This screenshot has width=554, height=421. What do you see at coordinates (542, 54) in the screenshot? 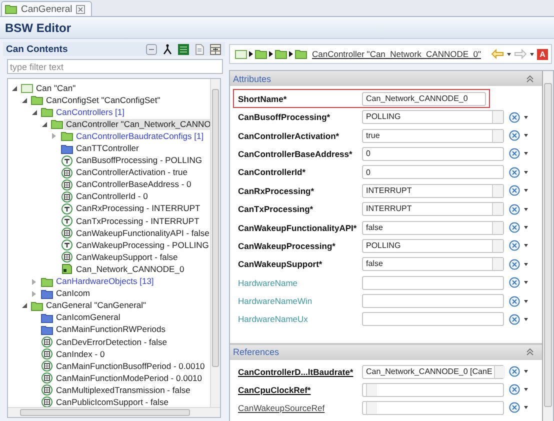
I see `app-badge: A` at bounding box center [542, 54].